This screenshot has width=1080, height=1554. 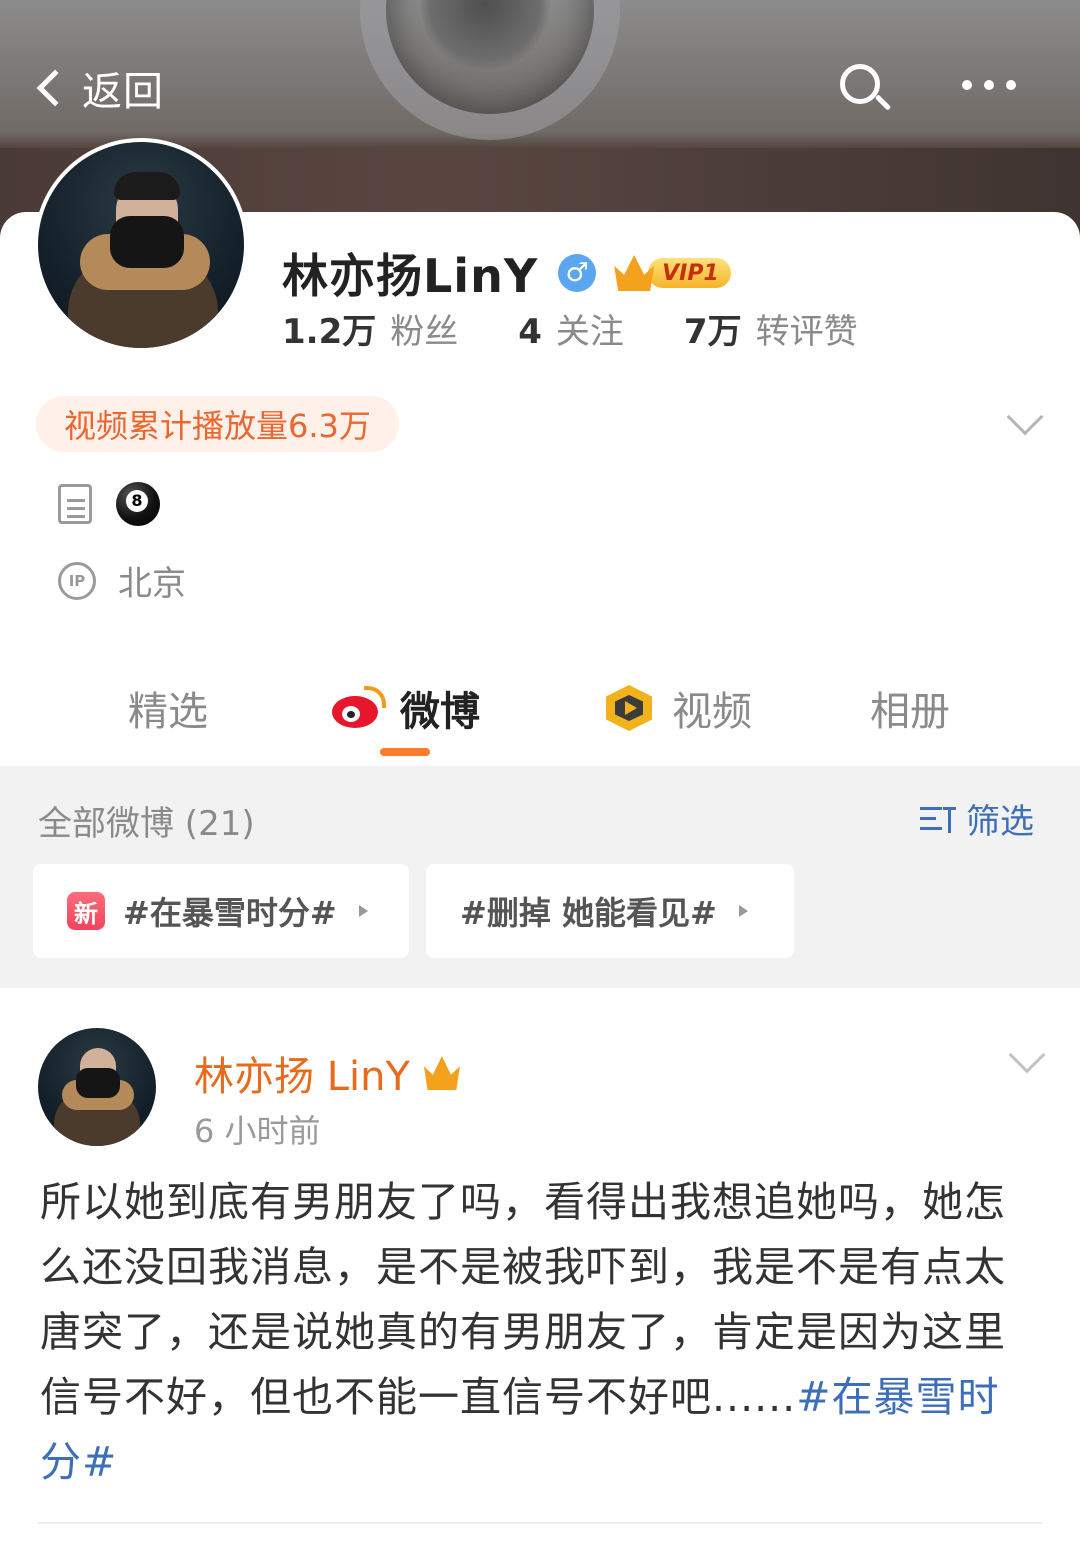 I want to click on ip-location-row: IP 北京, so click(x=122, y=580).